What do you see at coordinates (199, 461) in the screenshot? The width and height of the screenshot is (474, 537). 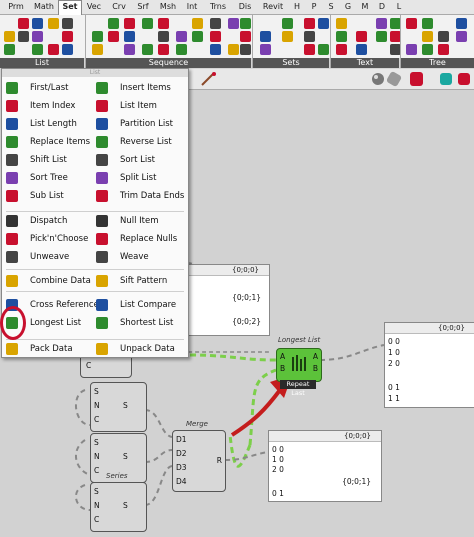 I see `merge-component: D1 D2 D3 D4 R` at bounding box center [199, 461].